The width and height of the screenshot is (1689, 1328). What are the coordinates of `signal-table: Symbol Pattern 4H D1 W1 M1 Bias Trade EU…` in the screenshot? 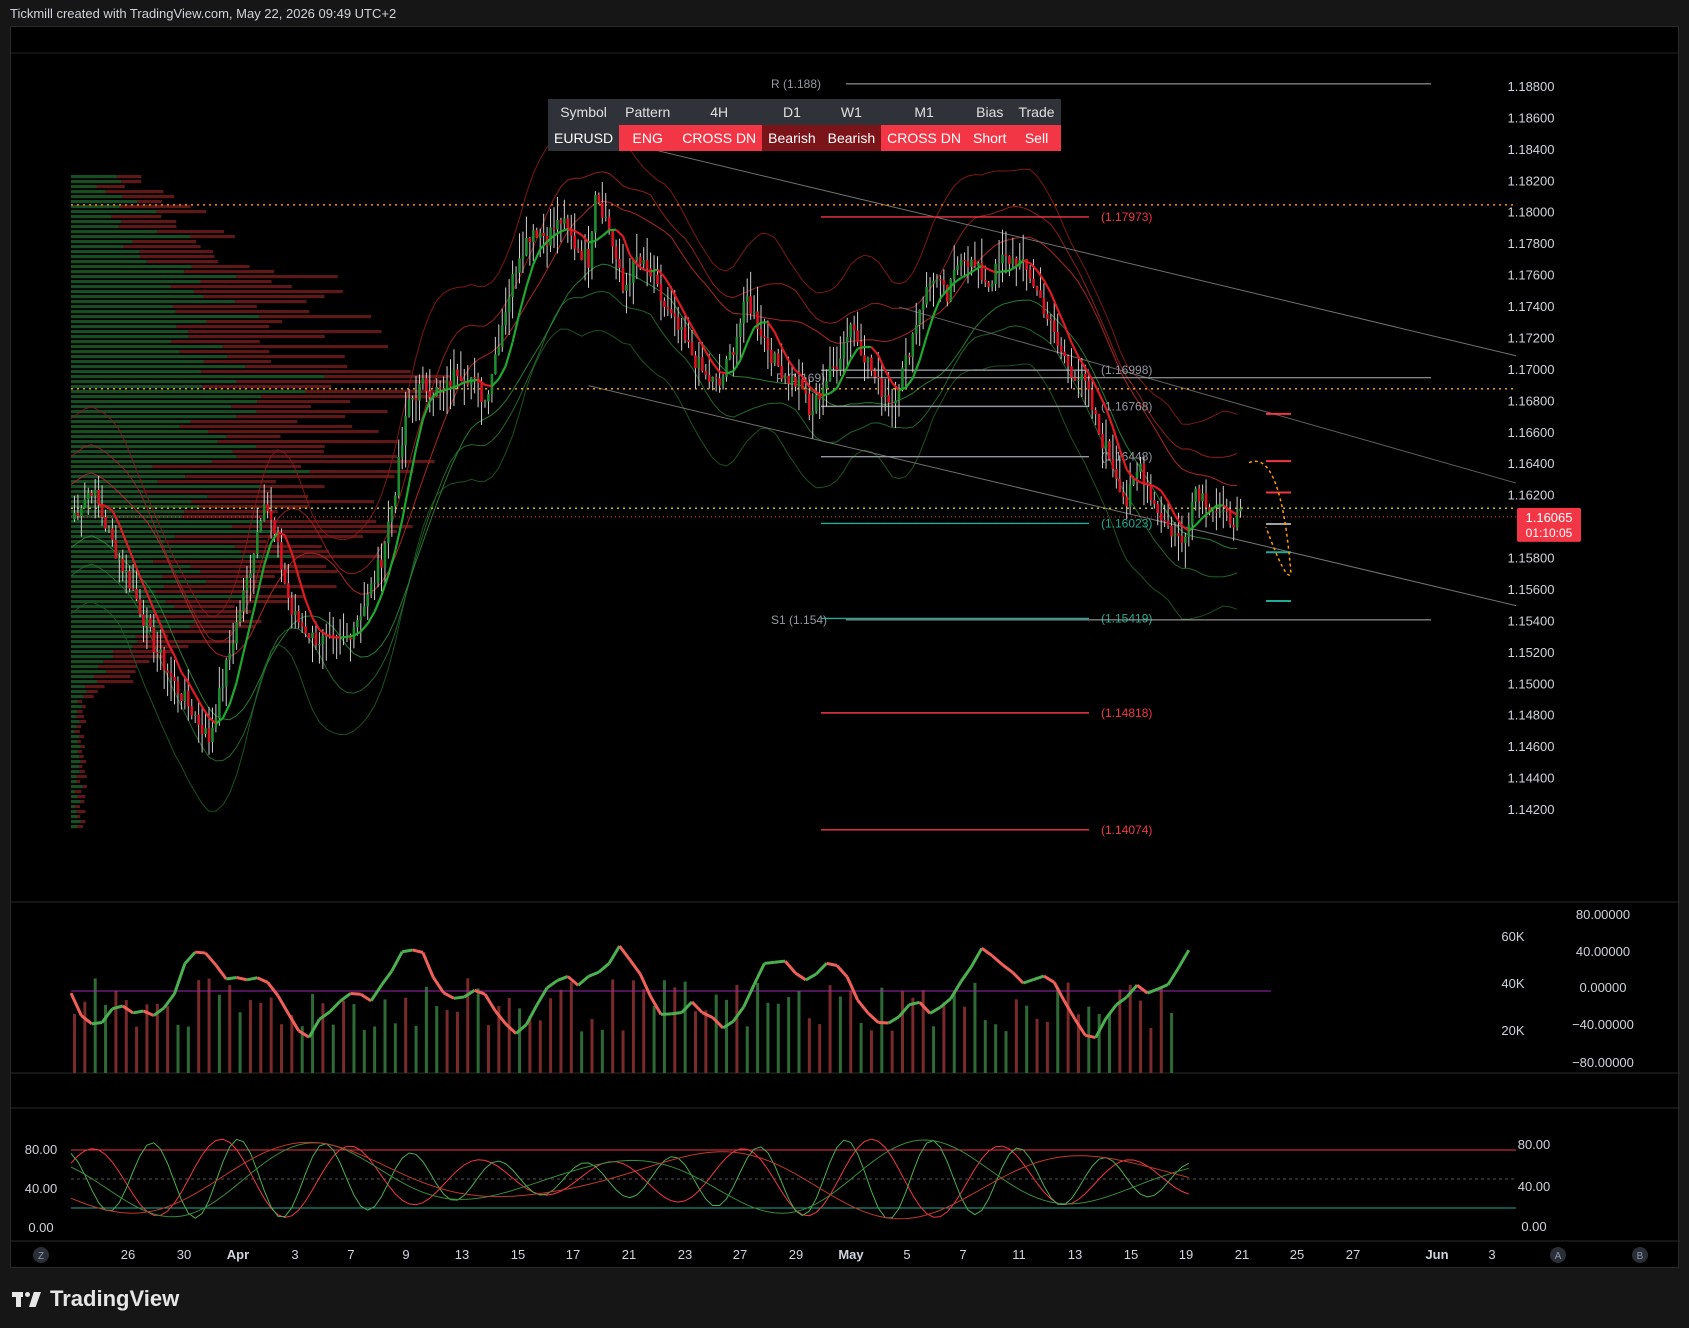 It's located at (804, 125).